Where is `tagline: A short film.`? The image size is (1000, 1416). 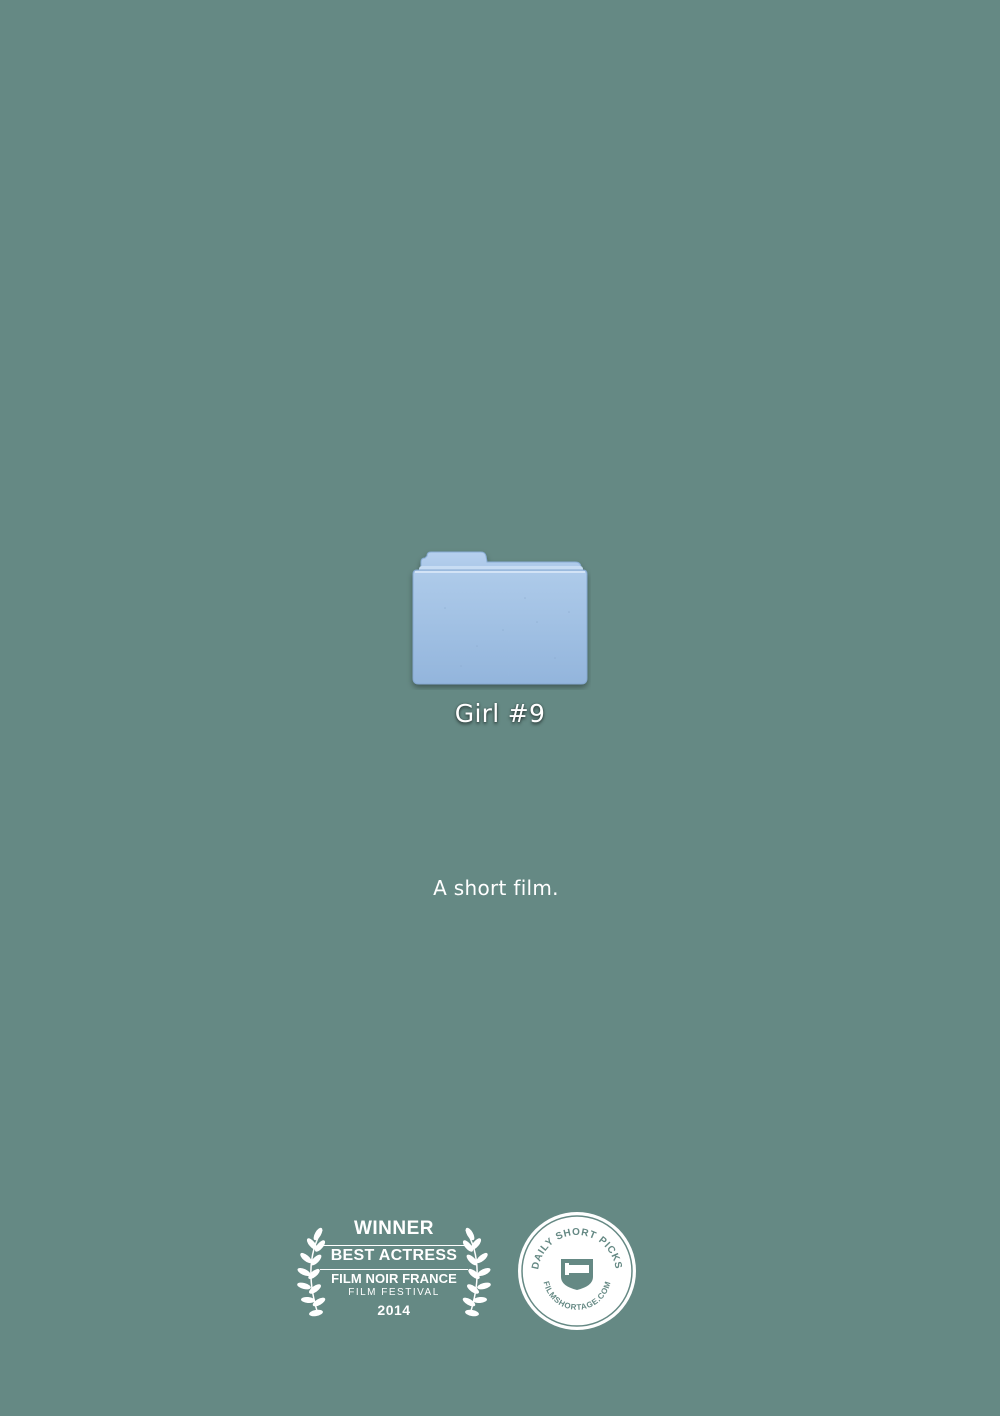
tagline: A short film. is located at coordinates (496, 888).